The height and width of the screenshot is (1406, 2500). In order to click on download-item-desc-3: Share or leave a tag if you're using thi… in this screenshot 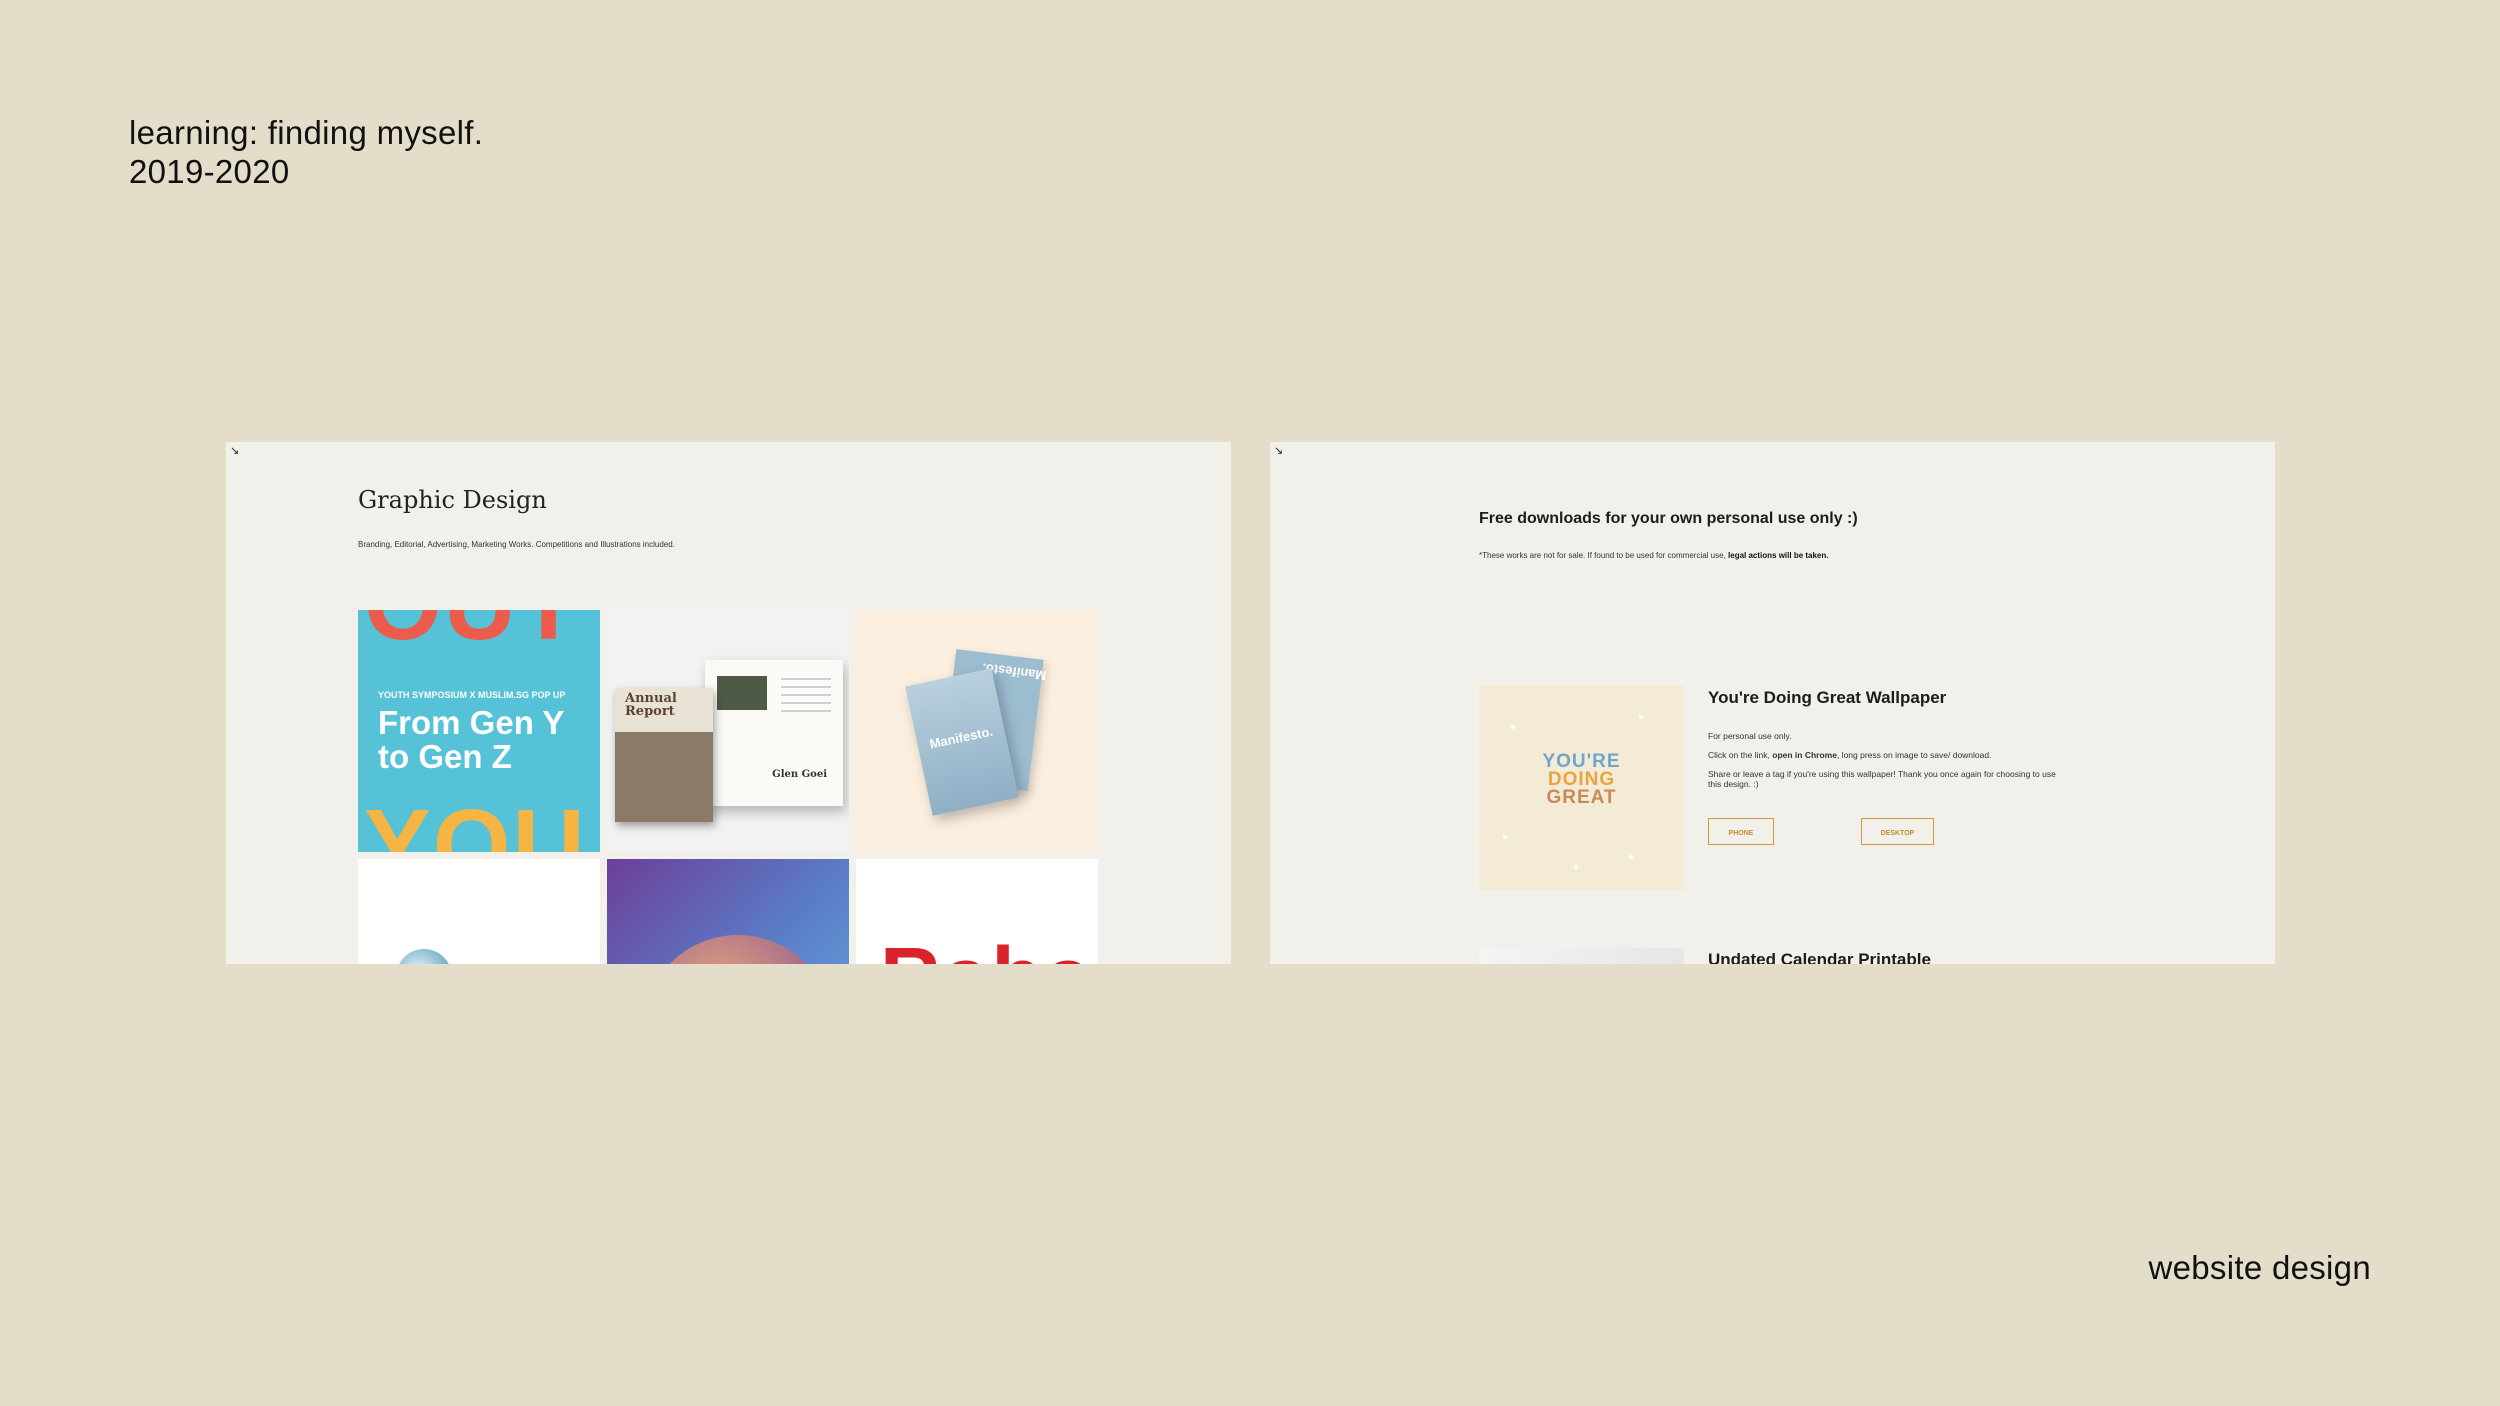, I will do `click(1882, 779)`.